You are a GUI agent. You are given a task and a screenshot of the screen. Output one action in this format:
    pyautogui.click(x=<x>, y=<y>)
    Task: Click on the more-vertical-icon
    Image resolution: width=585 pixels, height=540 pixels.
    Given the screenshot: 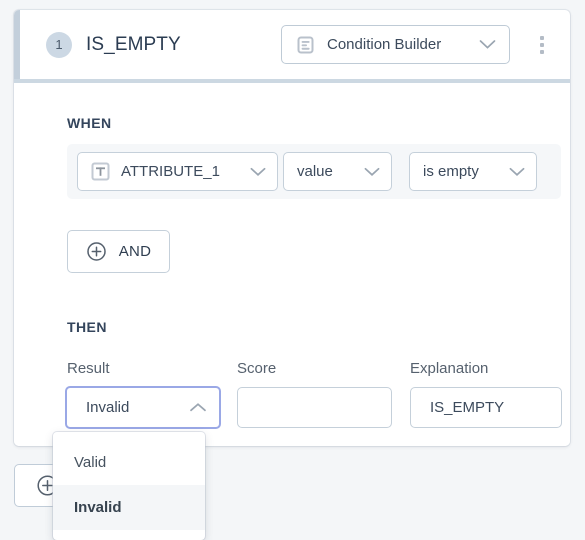 What is the action you would take?
    pyautogui.click(x=542, y=45)
    